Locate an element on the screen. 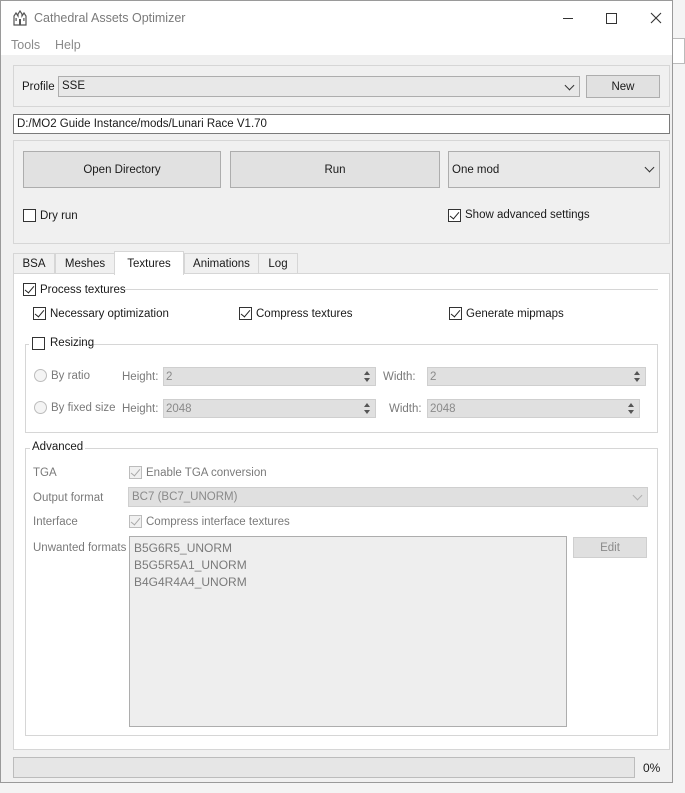  fixed-width-value: 2048 is located at coordinates (443, 409).